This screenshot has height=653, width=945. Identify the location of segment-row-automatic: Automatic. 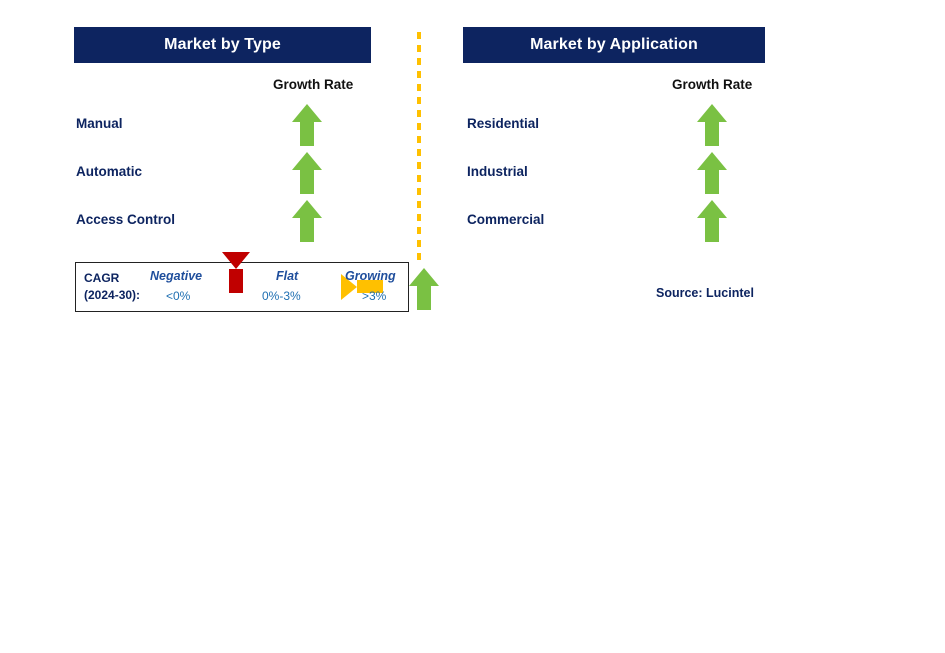
(223, 176).